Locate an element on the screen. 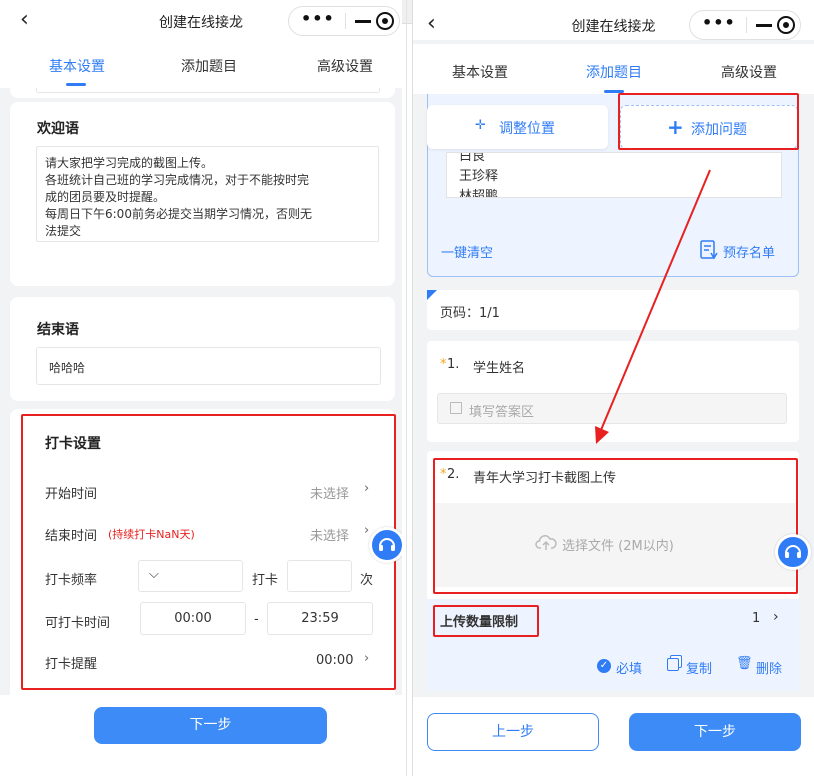 This screenshot has height=776, width=814. tab-basic-settings: 基本设置 is located at coordinates (77, 66).